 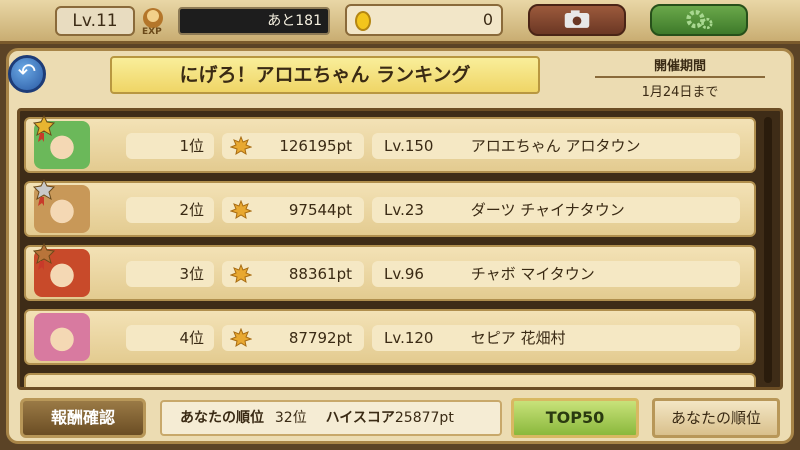 I want to click on camera-button, so click(x=577, y=20).